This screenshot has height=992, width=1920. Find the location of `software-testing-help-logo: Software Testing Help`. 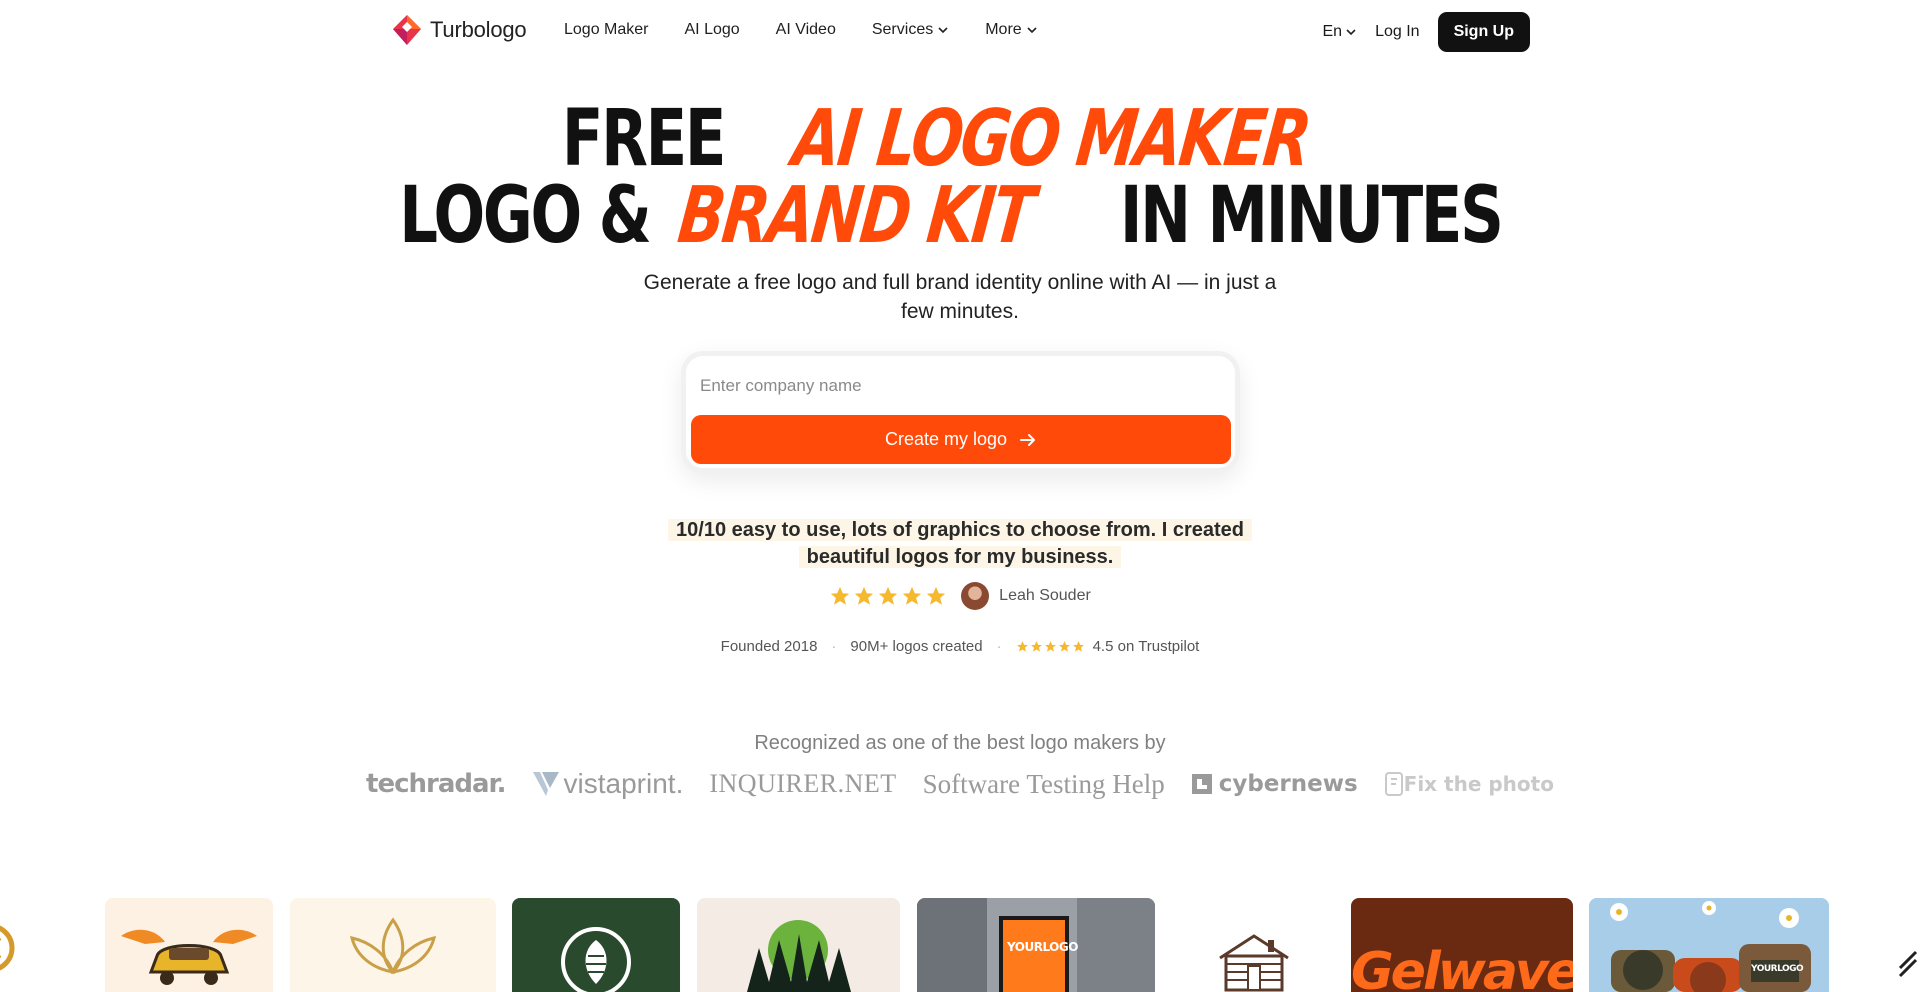

software-testing-help-logo: Software Testing Help is located at coordinates (1043, 783).